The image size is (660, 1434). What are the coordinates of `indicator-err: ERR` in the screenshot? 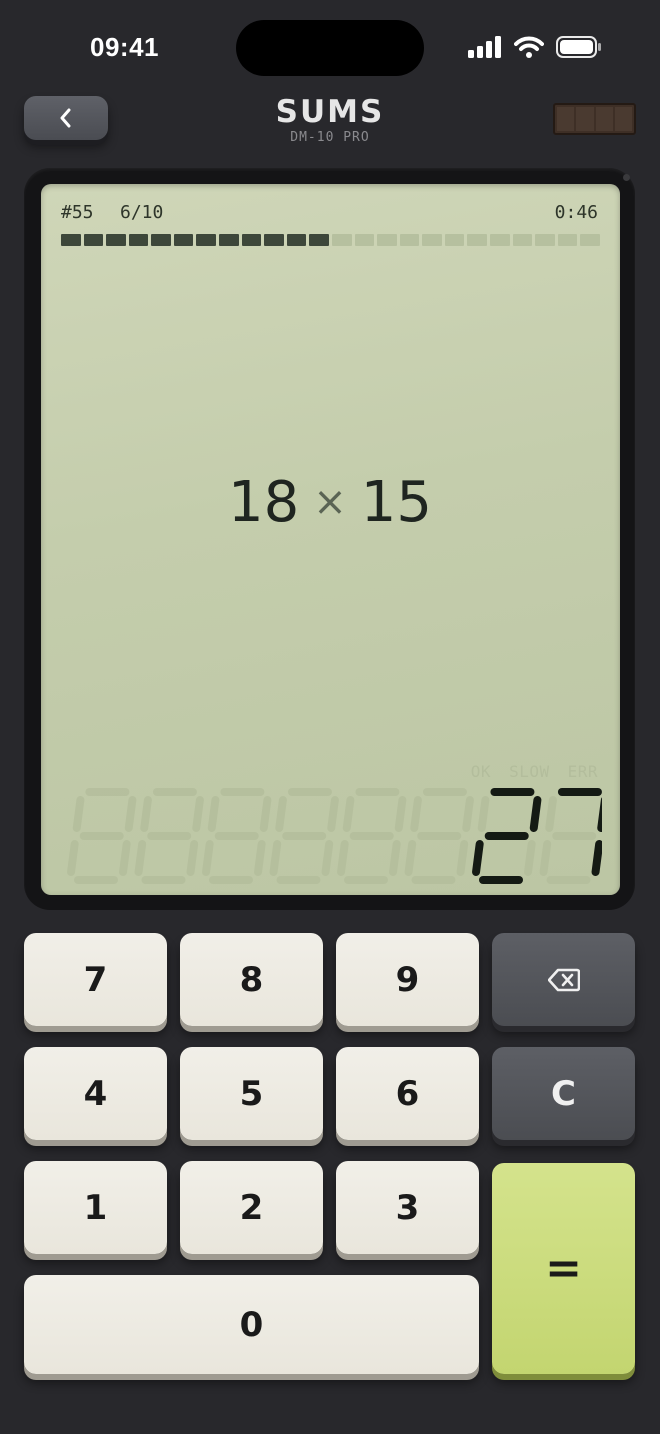 It's located at (582, 771).